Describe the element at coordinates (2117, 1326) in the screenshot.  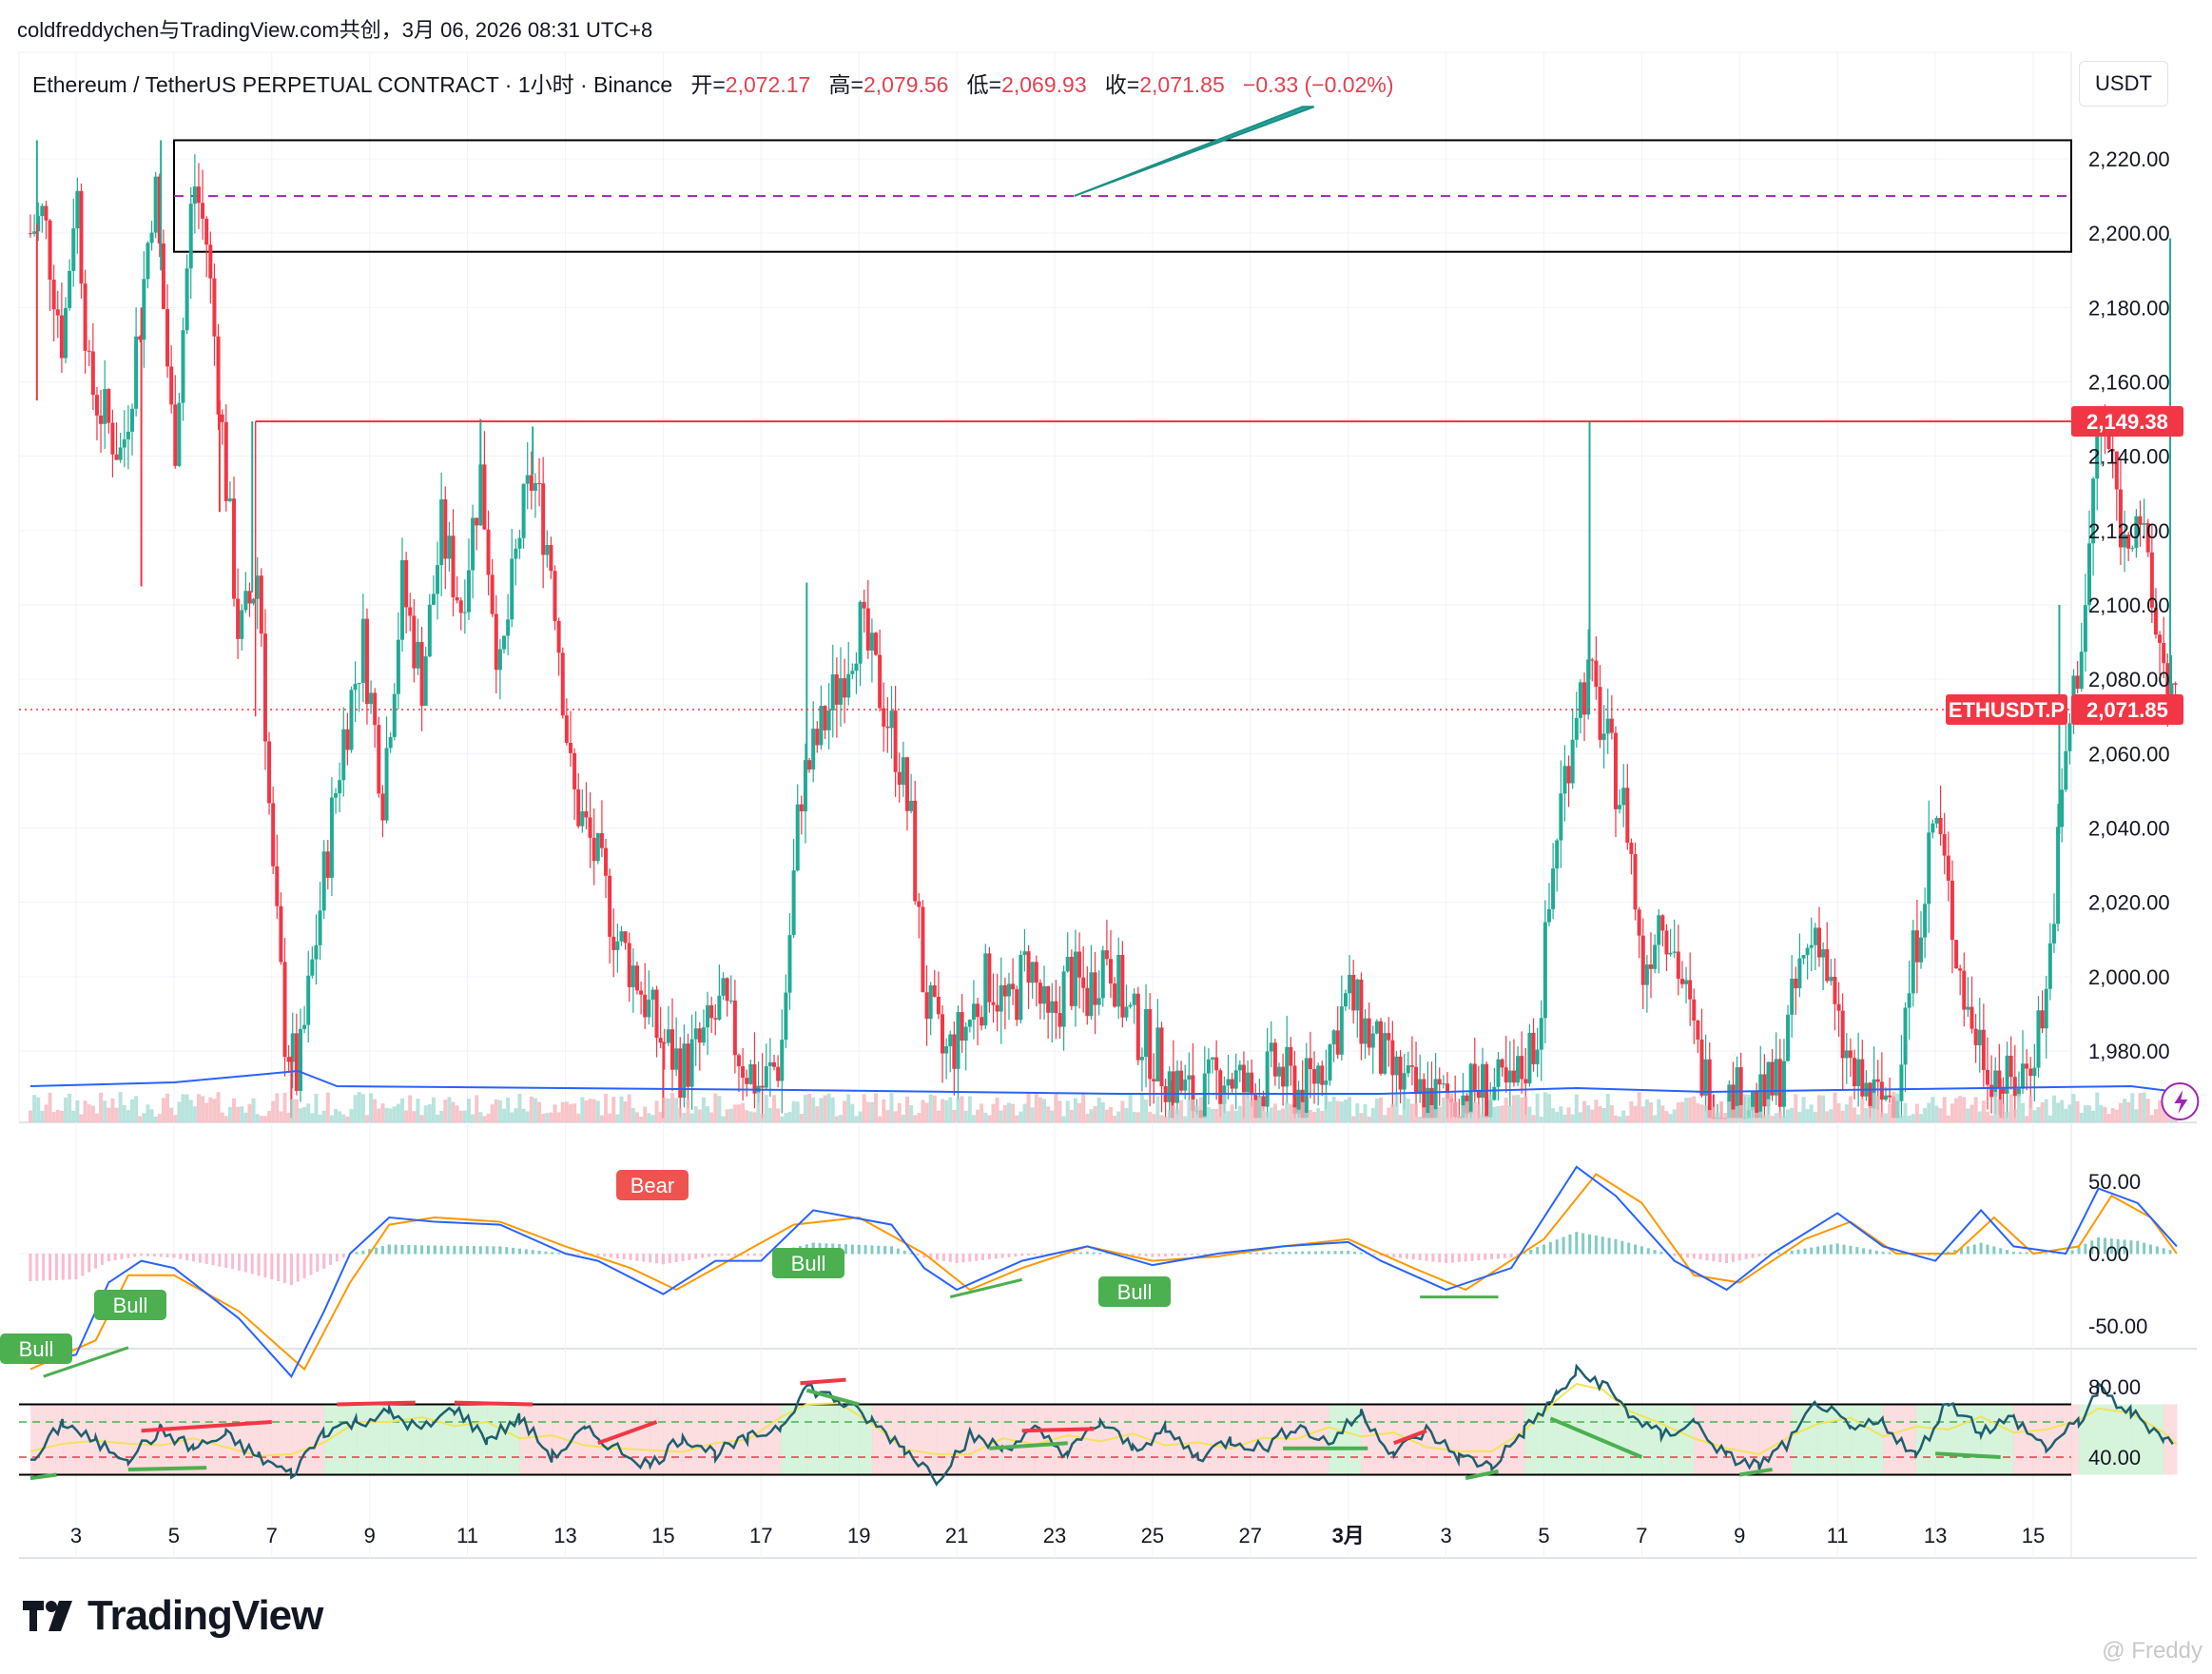
I see `macd-tick-label: -50.00` at that location.